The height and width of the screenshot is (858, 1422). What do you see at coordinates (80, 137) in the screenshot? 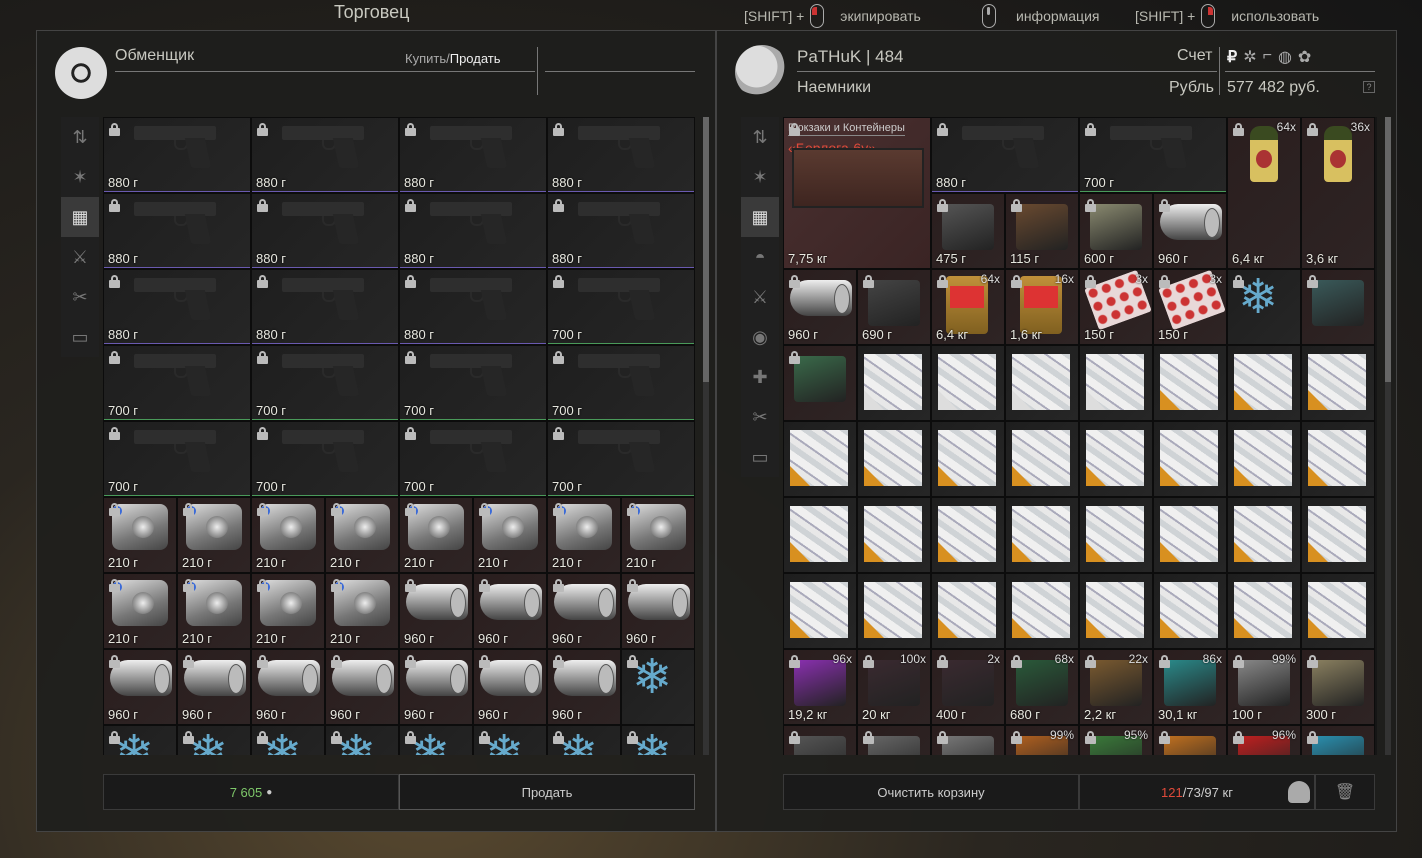
I see `sort-icon: ⇅` at bounding box center [80, 137].